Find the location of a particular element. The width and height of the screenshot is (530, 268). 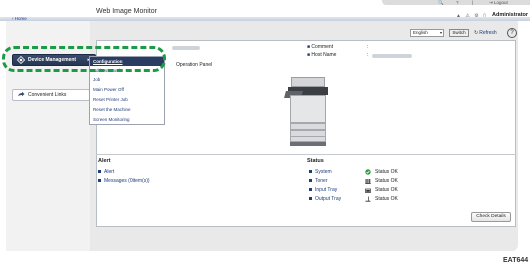

status-toner-link: Toner is located at coordinates (318, 181).